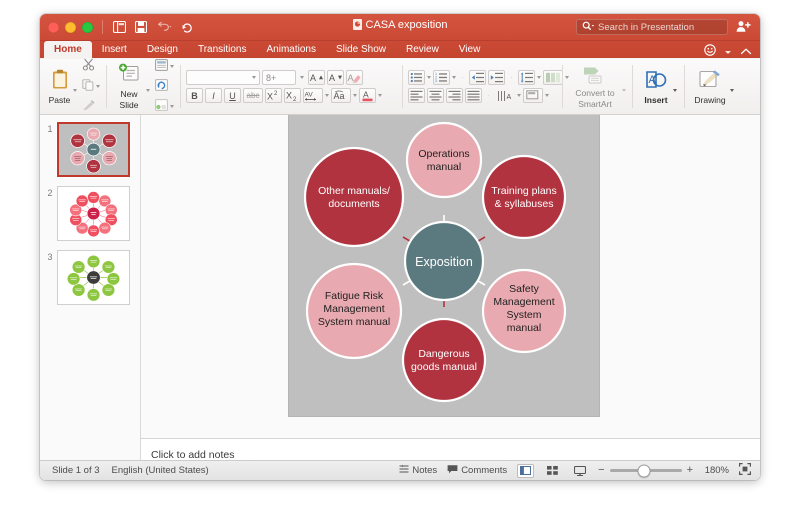 The image size is (800, 531). I want to click on close-window-button, so click(53, 27).